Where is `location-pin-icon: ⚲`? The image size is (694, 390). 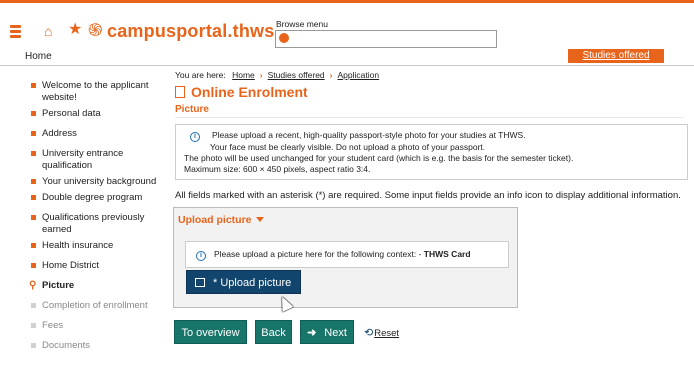 location-pin-icon: ⚲ is located at coordinates (33, 285).